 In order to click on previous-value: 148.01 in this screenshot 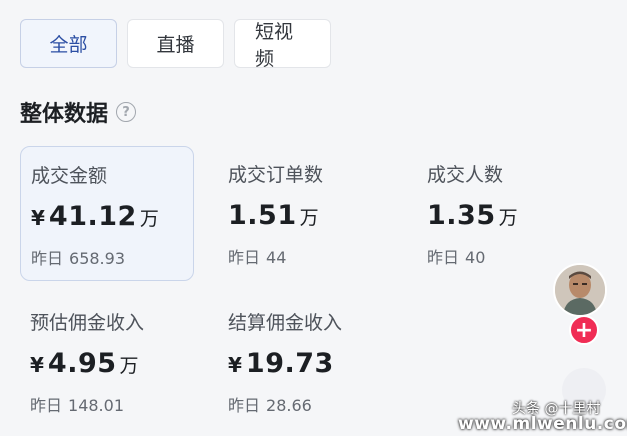, I will do `click(96, 405)`.